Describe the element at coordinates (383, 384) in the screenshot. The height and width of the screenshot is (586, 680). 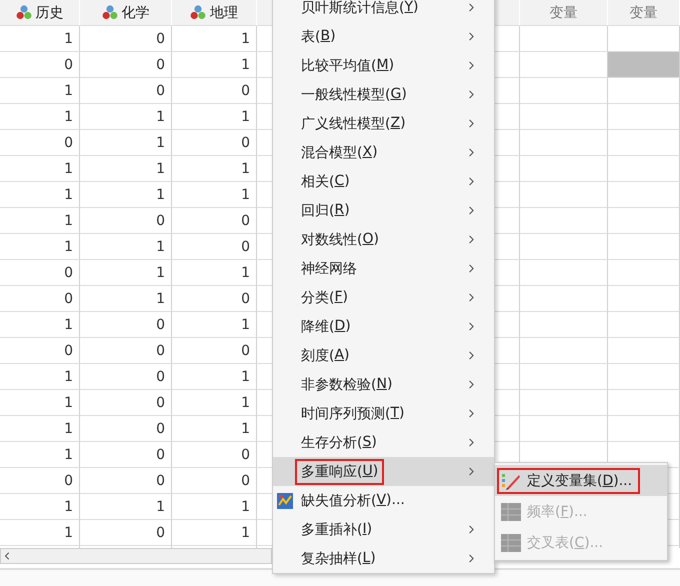
I see `menu-item: 非参数检验(N)` at that location.